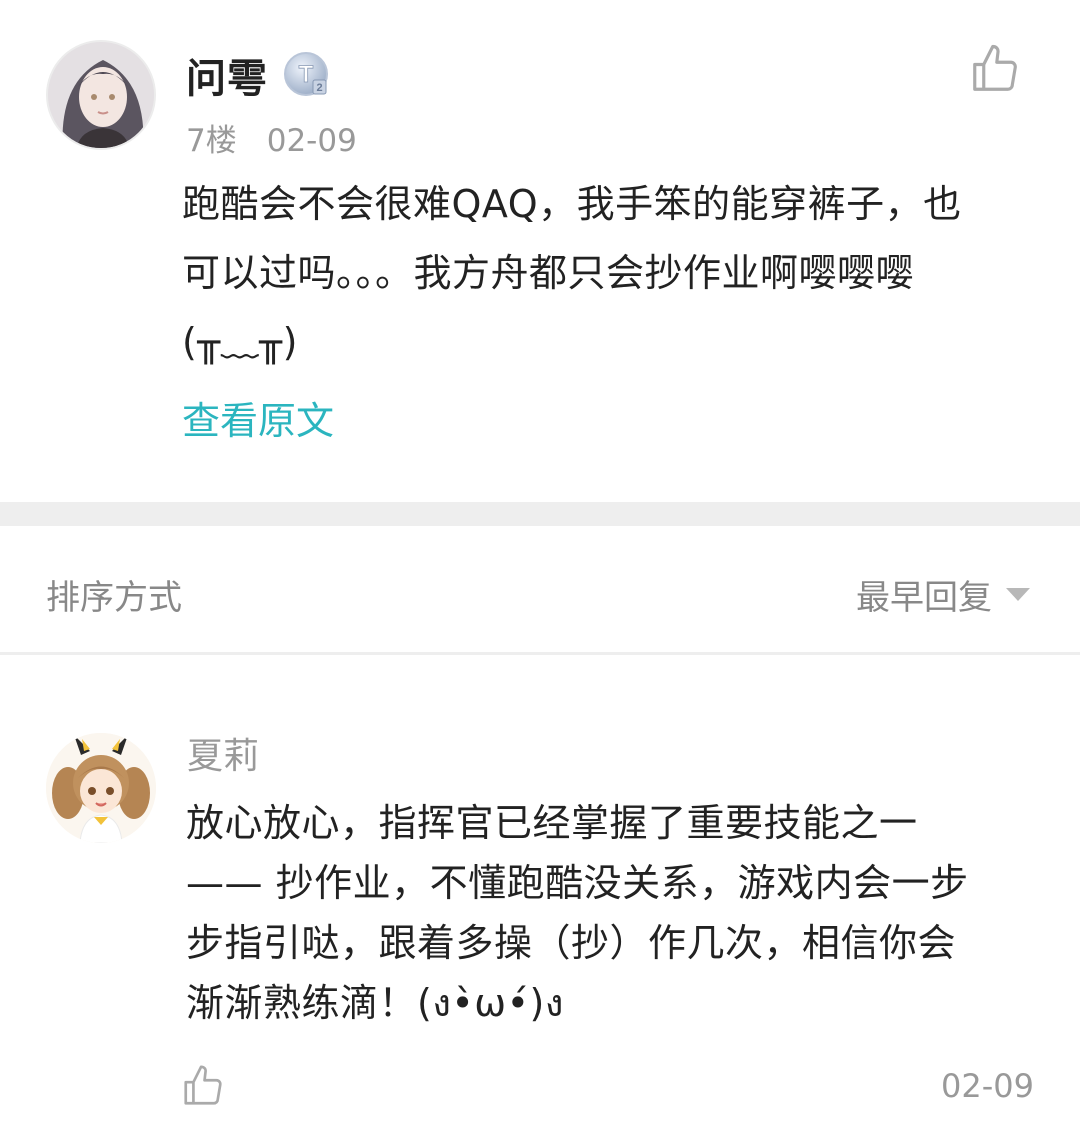  Describe the element at coordinates (375, 1003) in the screenshot. I see `reply-content-line: 渐渐熟练滴！(ง•̀ω•́)ง` at that location.